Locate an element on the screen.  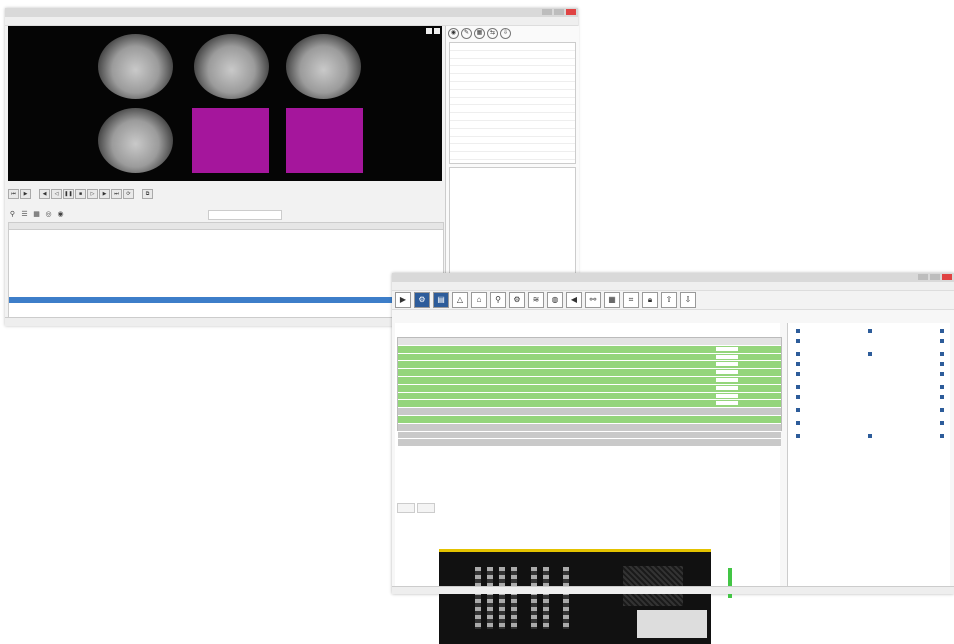
camera-feed-5-no-signal is located at coordinates (230, 140).